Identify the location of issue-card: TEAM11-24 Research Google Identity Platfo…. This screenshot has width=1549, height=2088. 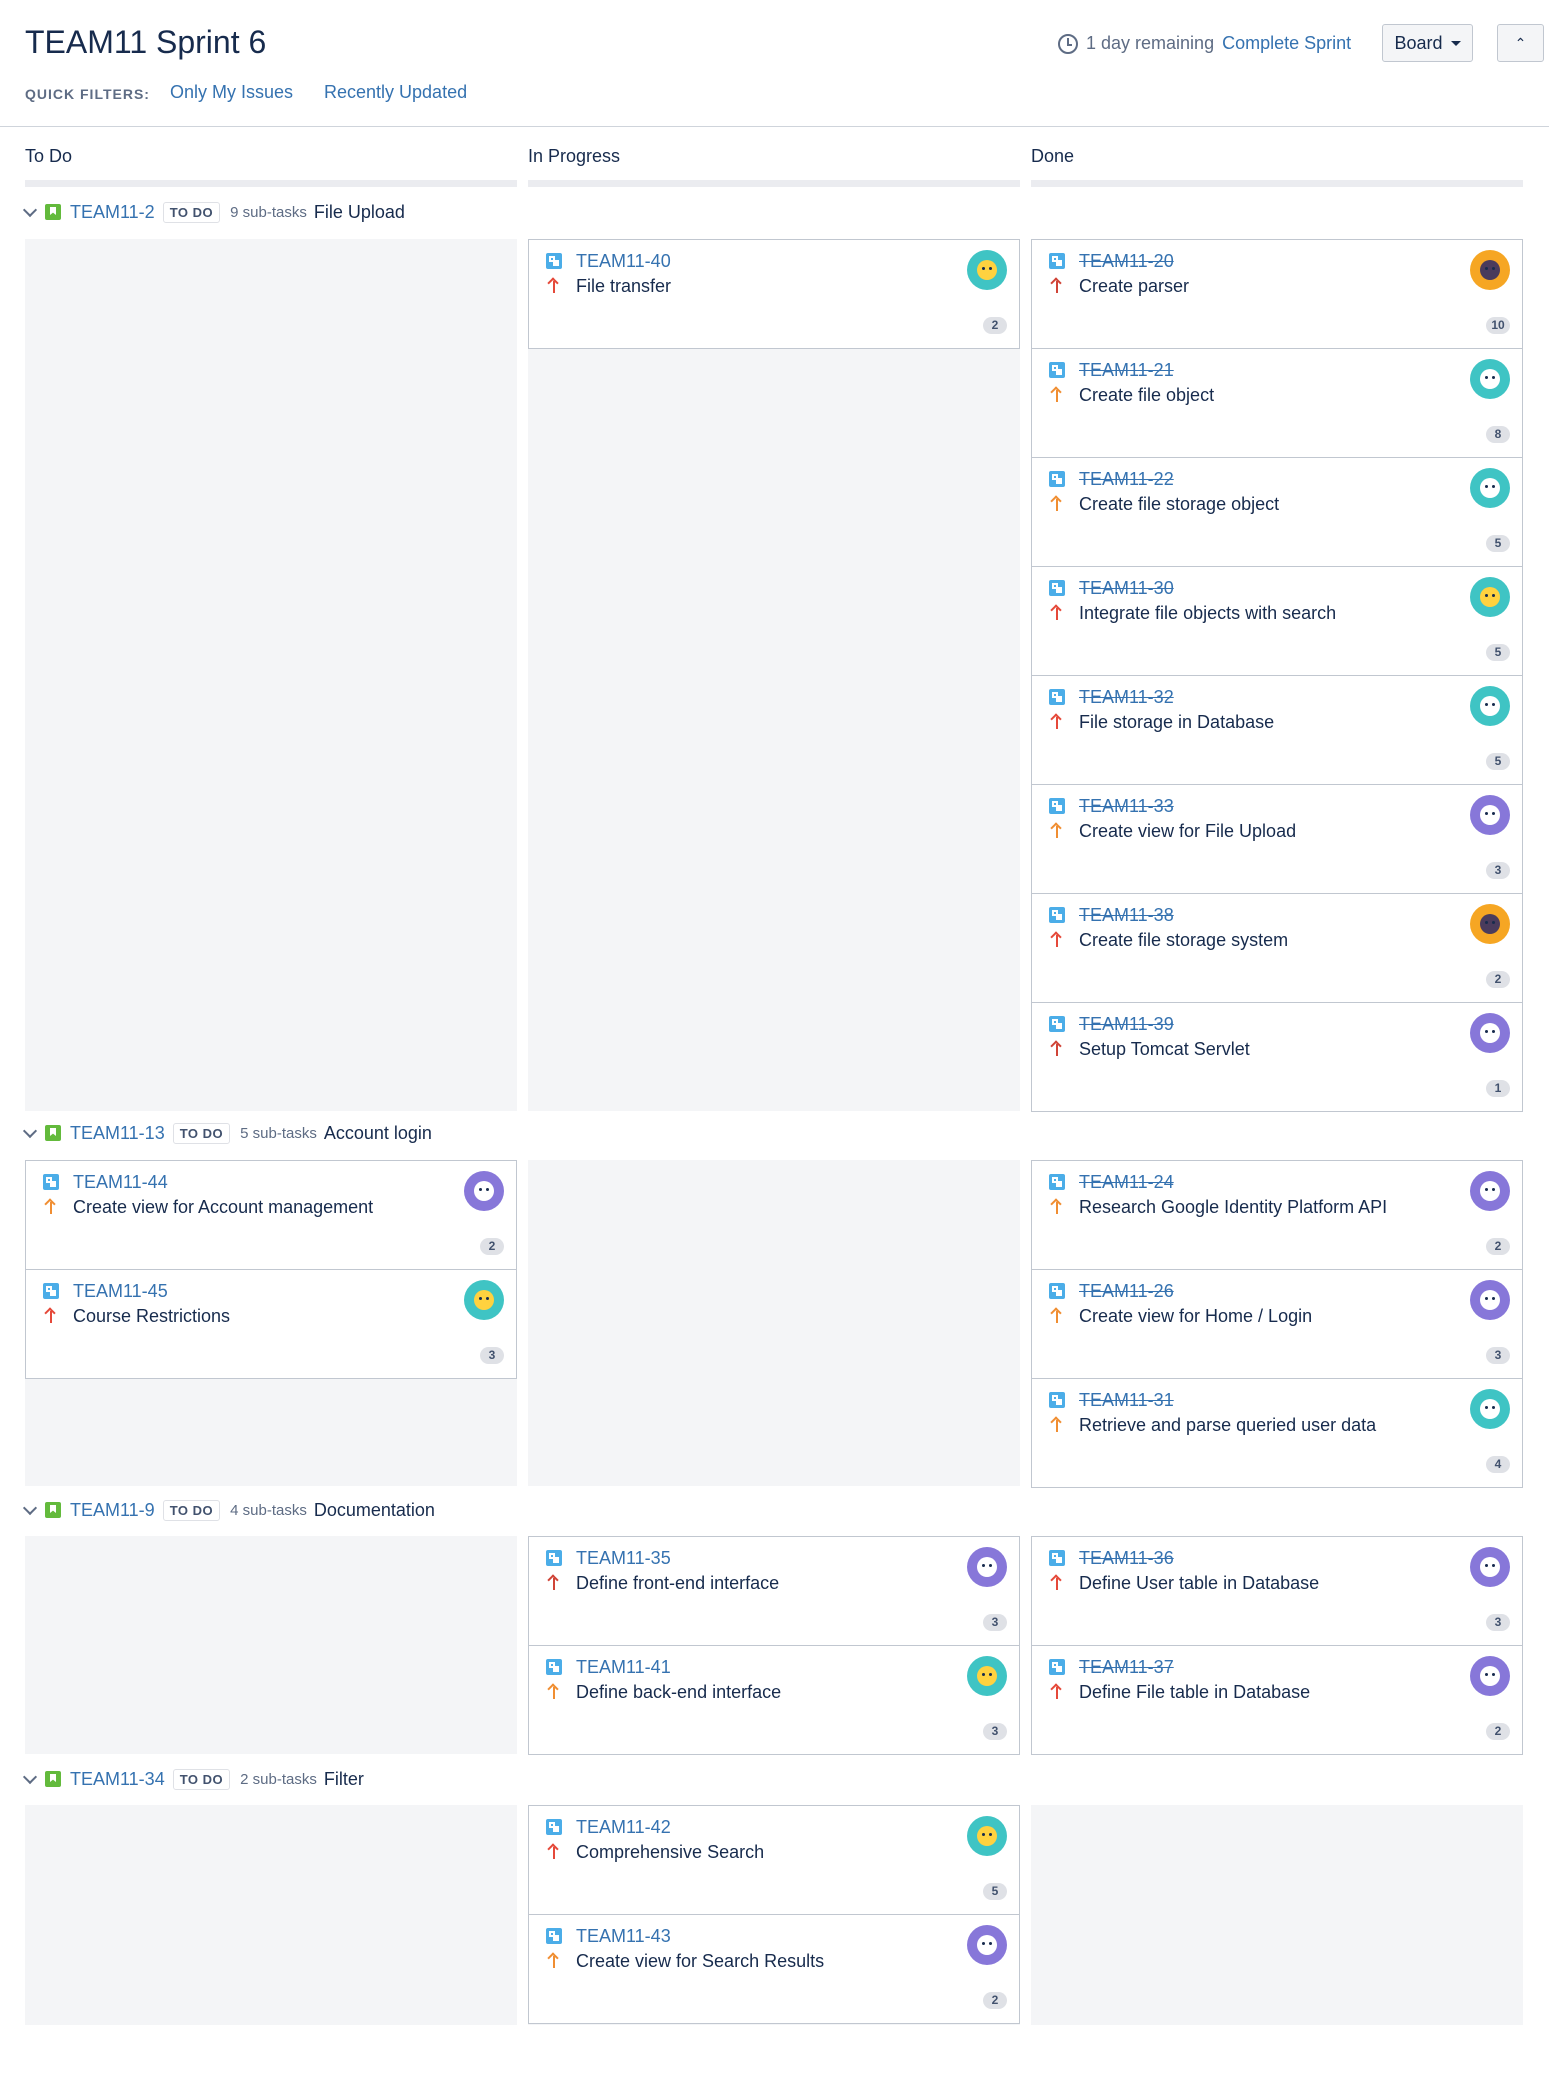
(1277, 1215).